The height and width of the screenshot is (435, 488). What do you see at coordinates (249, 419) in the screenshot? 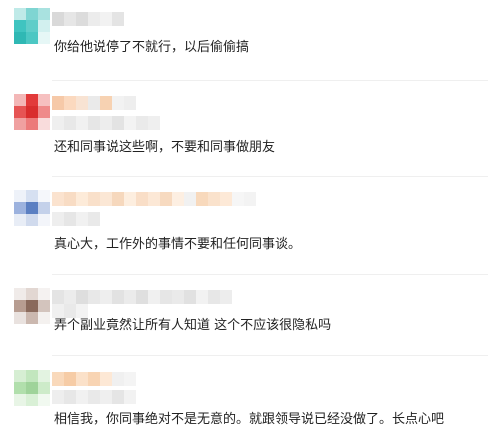
I see `comment-text: 相信我，你同事绝对不是无意的。就跟领导说已经没做了。长点心吧` at bounding box center [249, 419].